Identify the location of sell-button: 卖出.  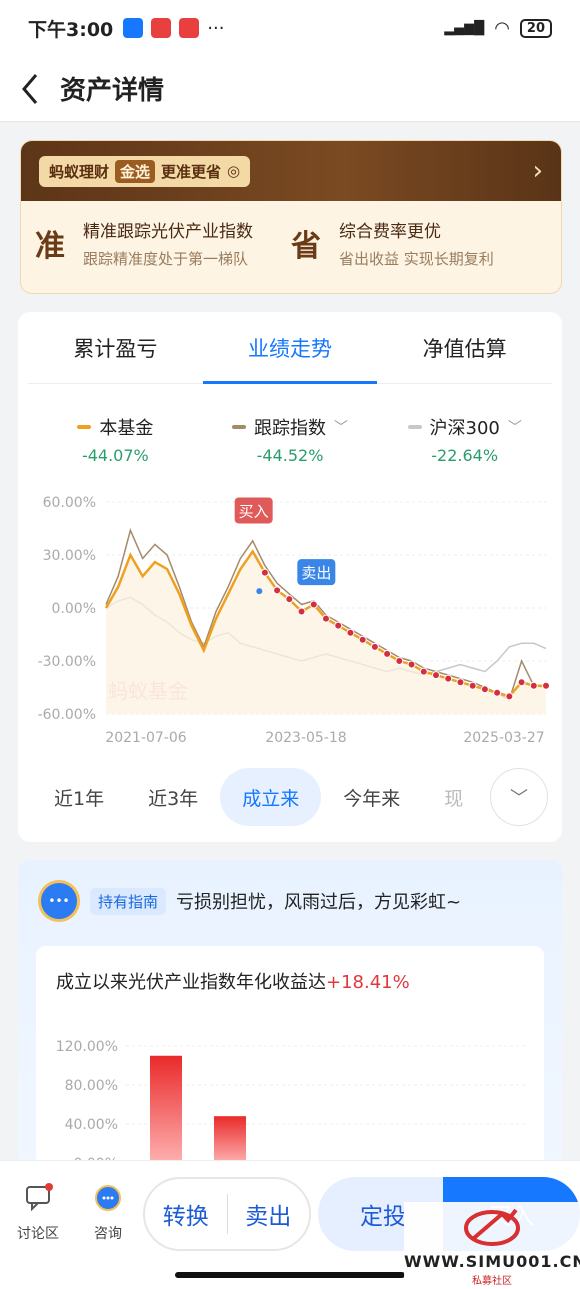
(269, 1214).